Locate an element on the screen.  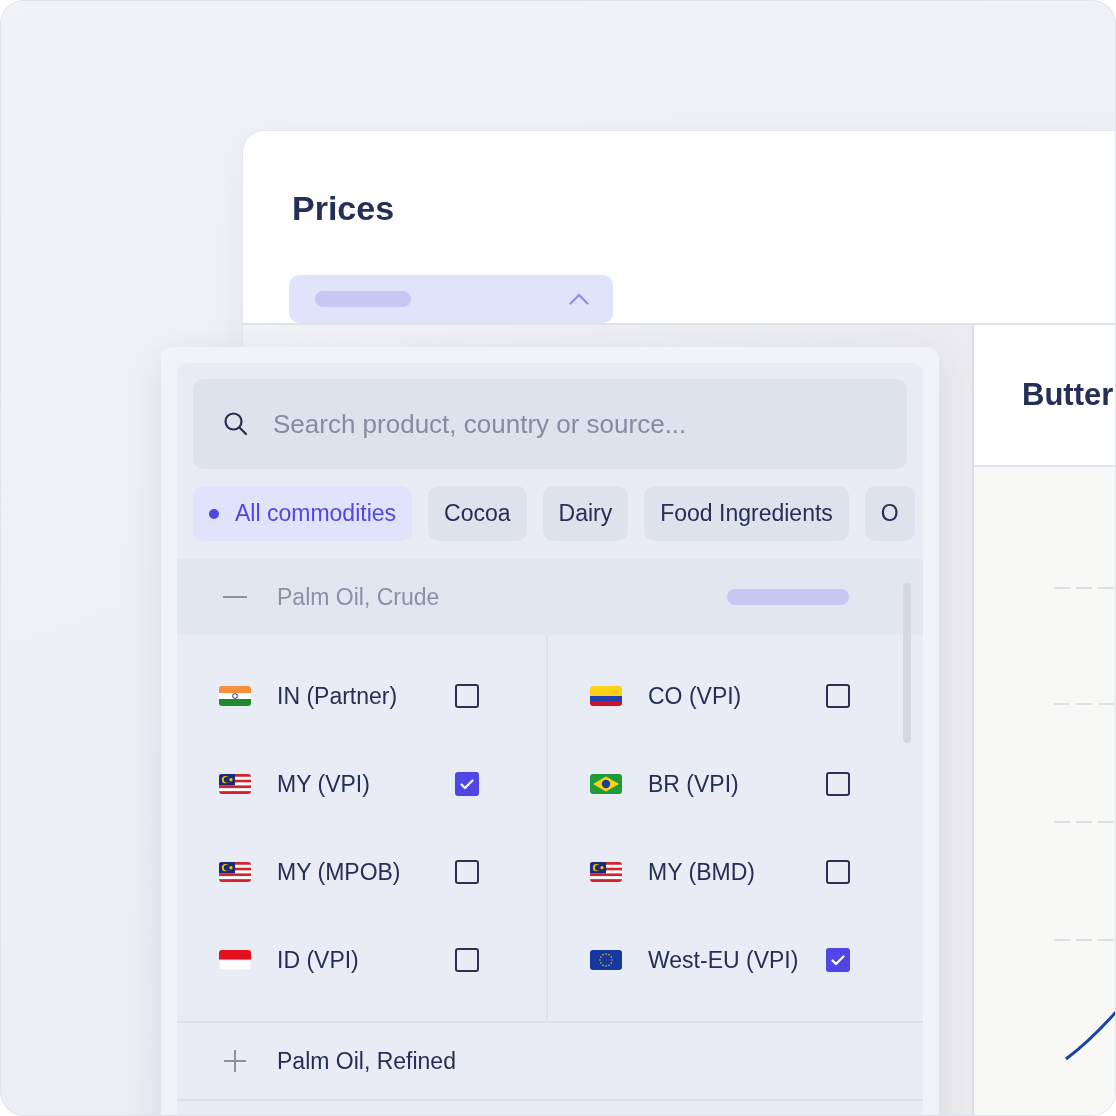
category-chip: Dairy is located at coordinates (585, 513).